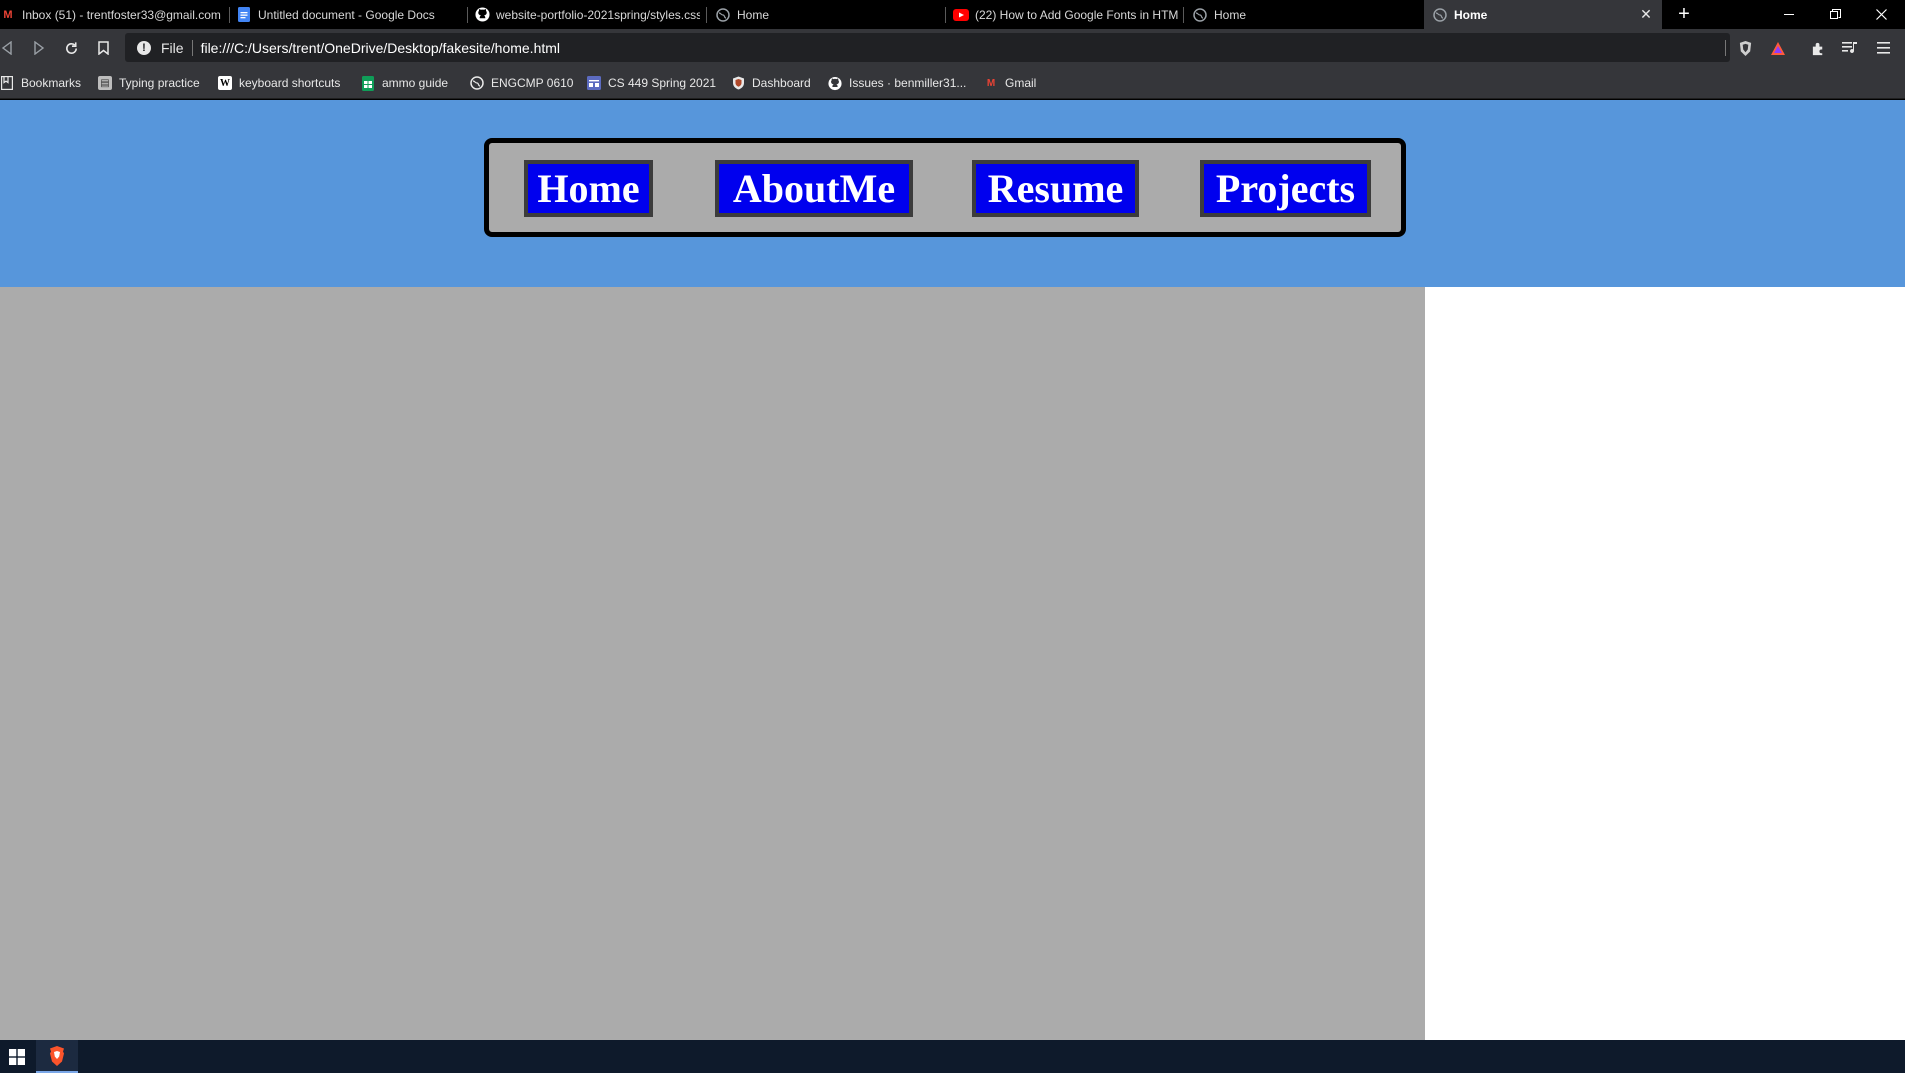 The width and height of the screenshot is (1905, 1073). I want to click on tab-title: Untitled document - Google Docs, so click(346, 14).